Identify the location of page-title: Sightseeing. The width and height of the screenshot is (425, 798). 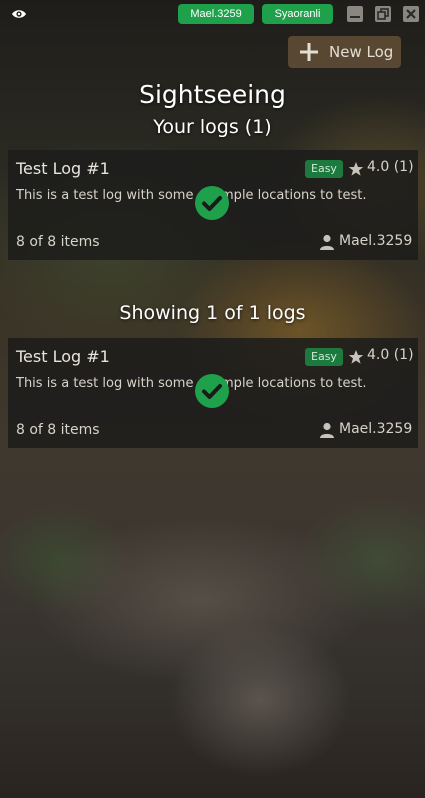
(212, 94).